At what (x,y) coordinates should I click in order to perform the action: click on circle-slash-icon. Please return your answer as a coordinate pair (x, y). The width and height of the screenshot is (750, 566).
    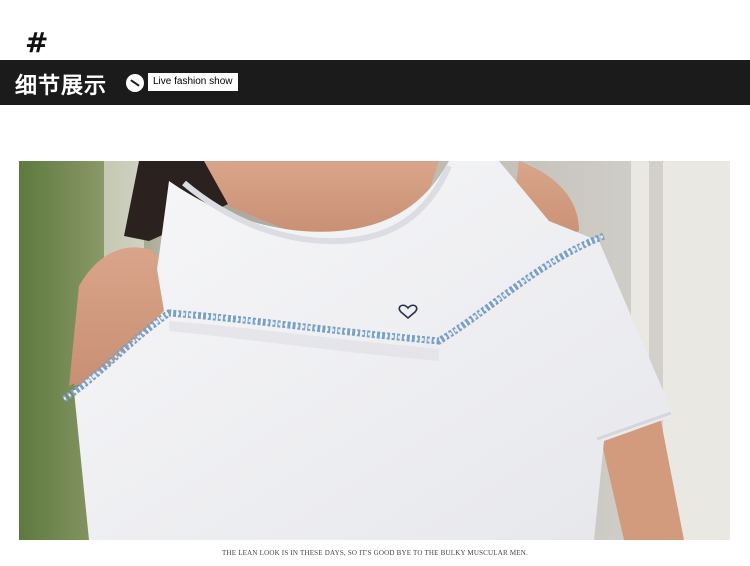
    Looking at the image, I should click on (135, 83).